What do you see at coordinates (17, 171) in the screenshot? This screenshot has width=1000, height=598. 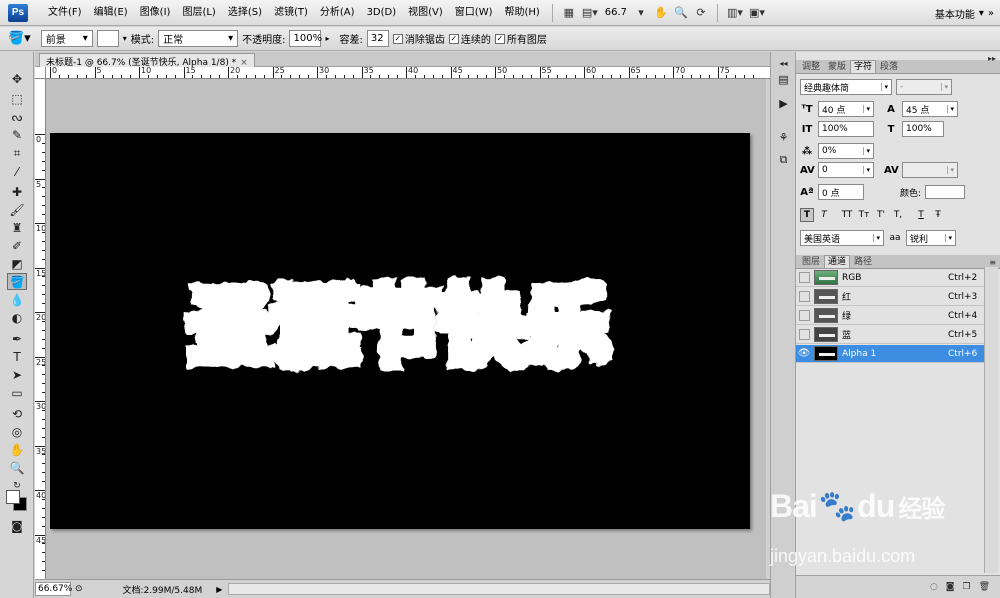 I see `eyedropper-tool-icon: ⁄` at bounding box center [17, 171].